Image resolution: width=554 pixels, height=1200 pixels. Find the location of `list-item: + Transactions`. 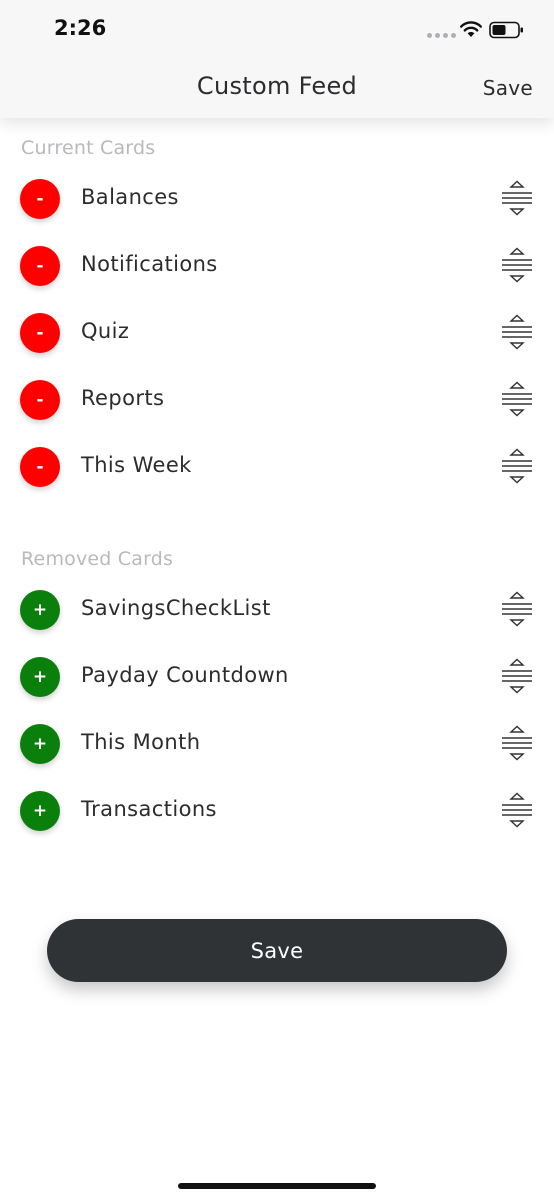

list-item: + Transactions is located at coordinates (277, 812).